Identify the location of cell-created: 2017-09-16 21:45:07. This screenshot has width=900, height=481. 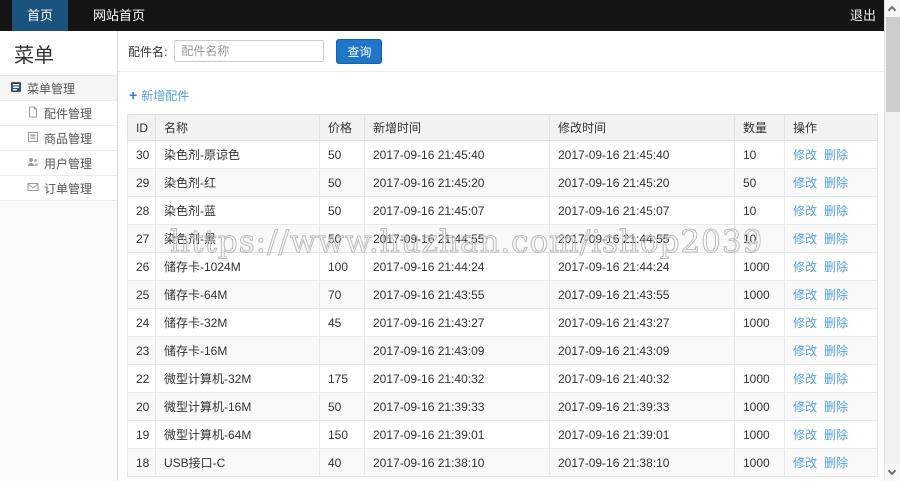
(457, 210).